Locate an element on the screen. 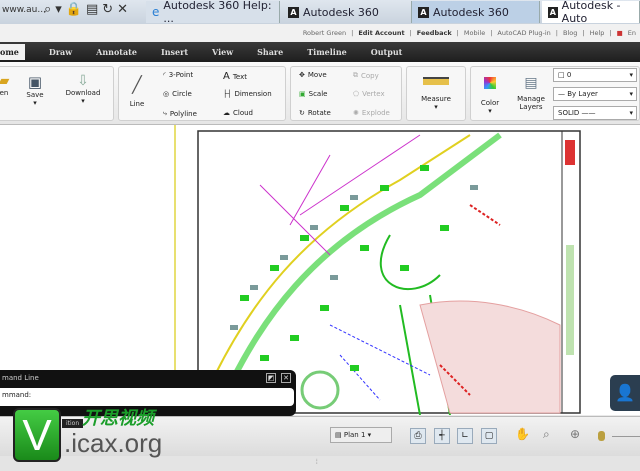 The width and height of the screenshot is (640, 471). cloud-button: ☁ Cloud is located at coordinates (238, 113).